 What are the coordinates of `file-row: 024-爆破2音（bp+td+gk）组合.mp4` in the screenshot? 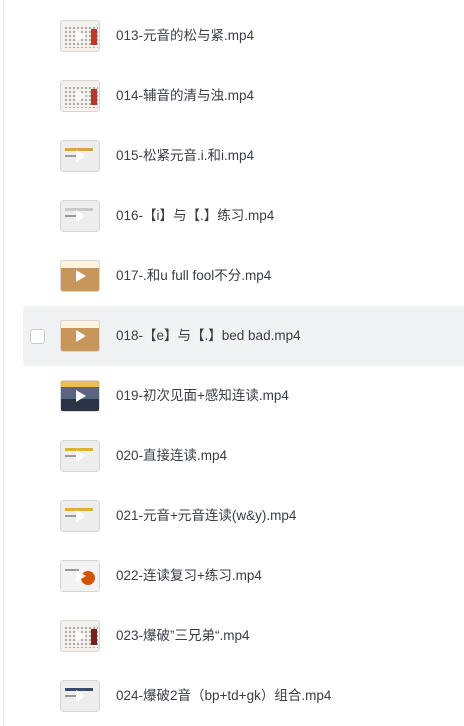 It's located at (232, 696).